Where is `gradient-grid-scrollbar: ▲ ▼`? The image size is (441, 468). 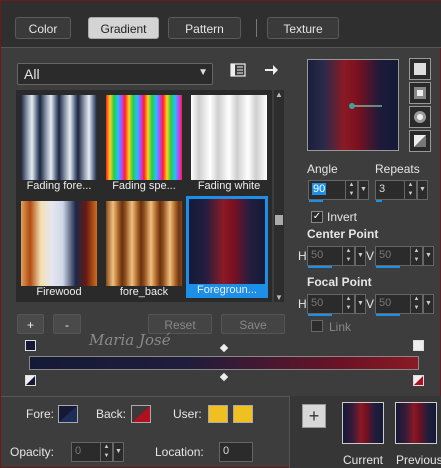
gradient-grid-scrollbar: ▲ ▼ is located at coordinates (279, 196).